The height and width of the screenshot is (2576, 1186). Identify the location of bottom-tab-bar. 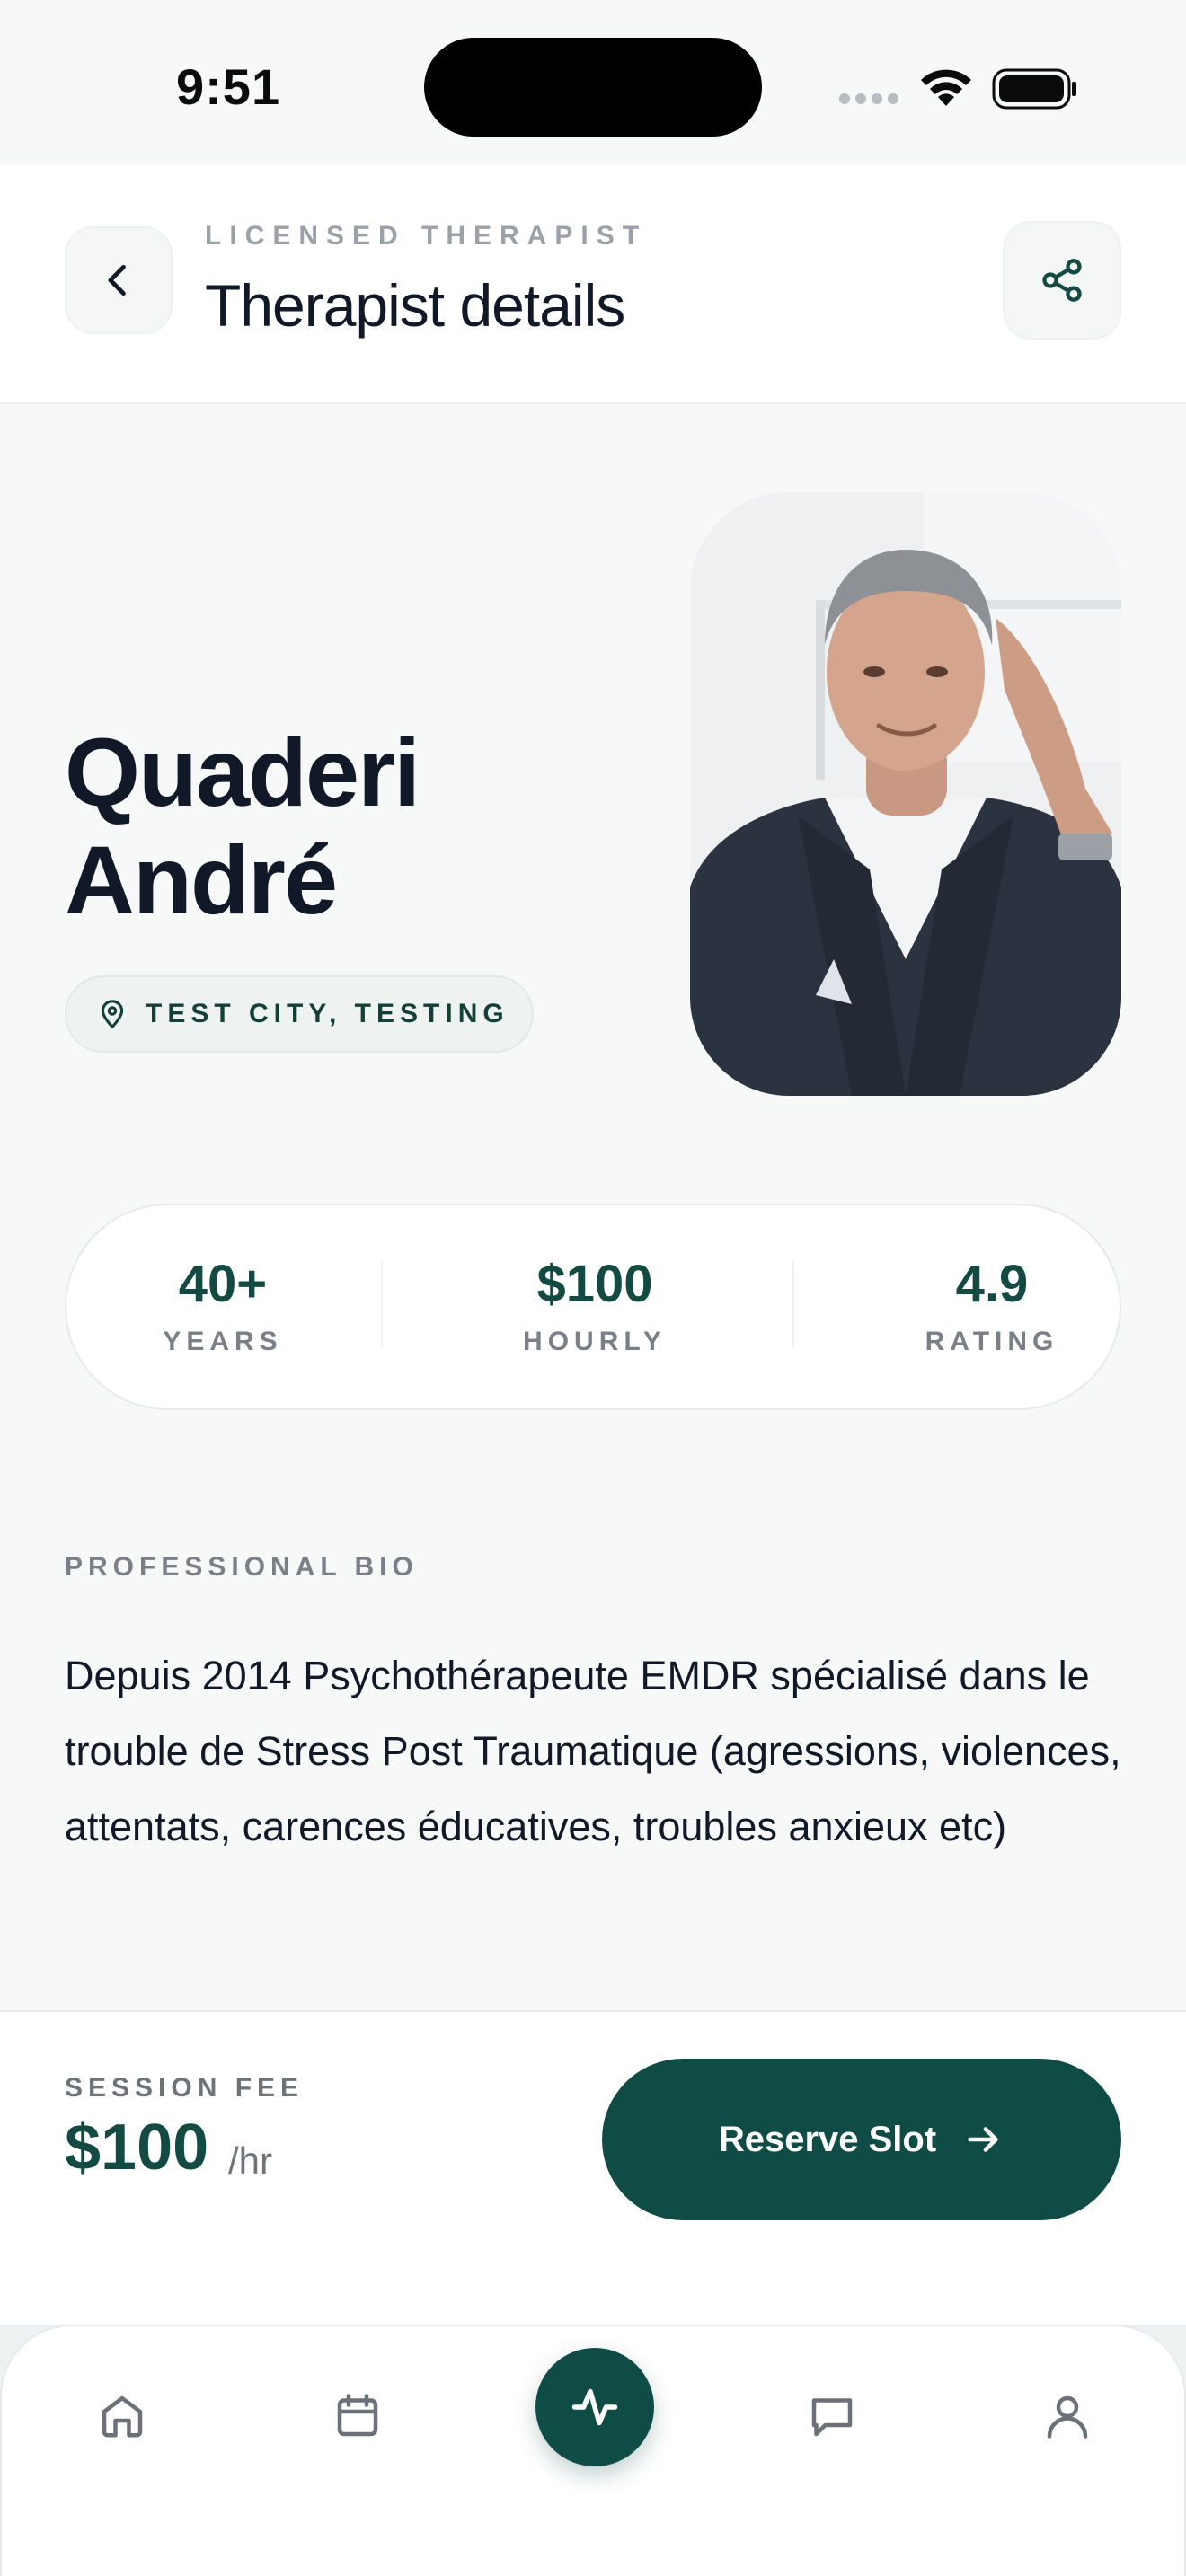
(593, 2450).